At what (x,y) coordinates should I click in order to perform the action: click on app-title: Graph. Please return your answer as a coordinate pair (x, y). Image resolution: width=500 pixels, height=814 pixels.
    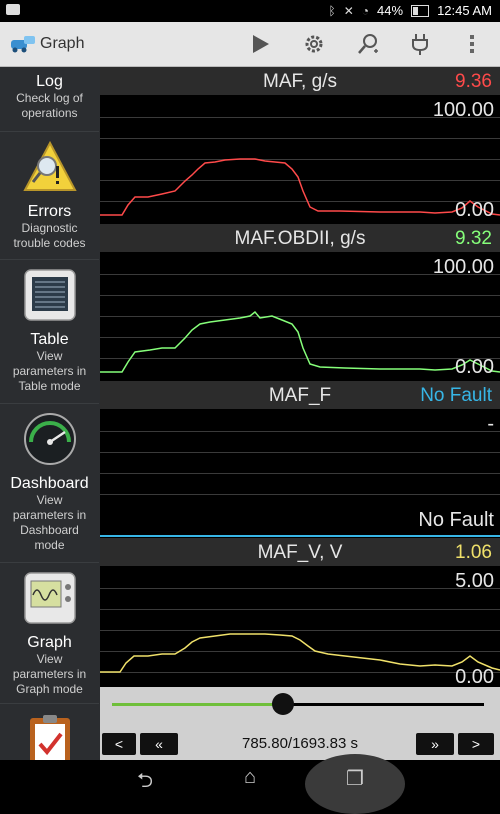
    Looking at the image, I should click on (62, 43).